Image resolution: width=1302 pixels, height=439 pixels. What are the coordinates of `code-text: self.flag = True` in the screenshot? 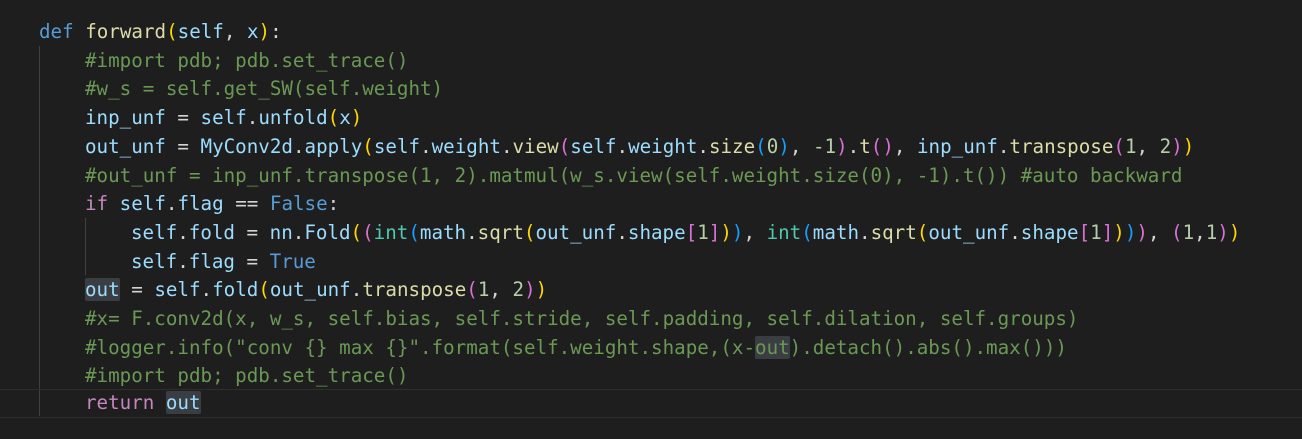 It's located at (223, 262).